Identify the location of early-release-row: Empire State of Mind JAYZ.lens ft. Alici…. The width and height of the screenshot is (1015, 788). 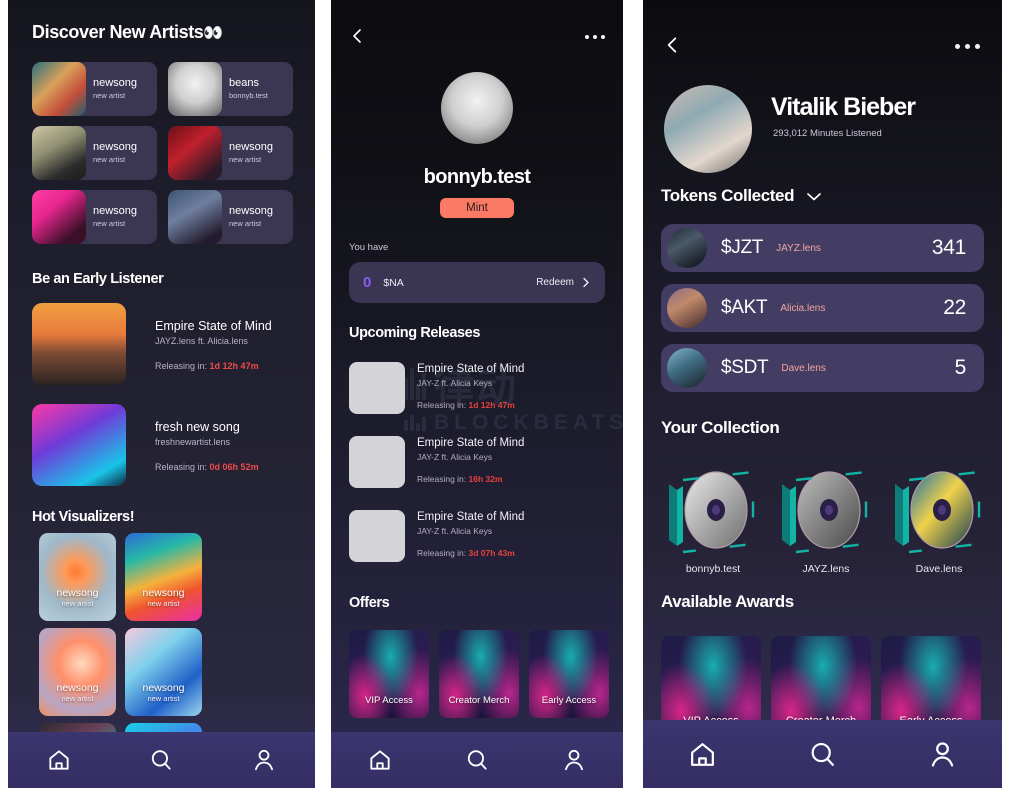
(152, 344).